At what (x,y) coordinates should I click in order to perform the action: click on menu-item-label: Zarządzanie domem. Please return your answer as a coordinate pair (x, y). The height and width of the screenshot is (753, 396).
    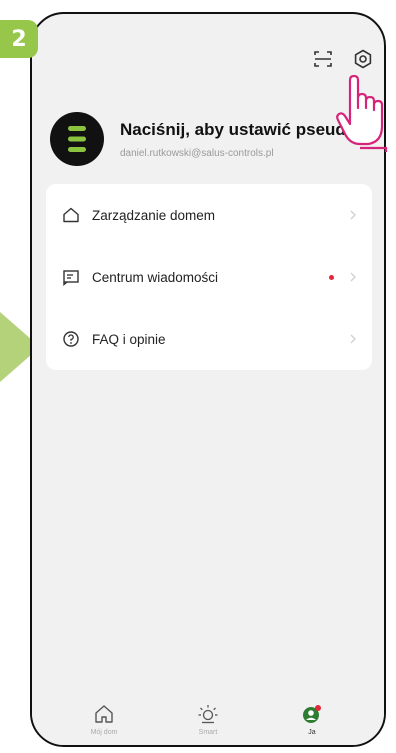
    Looking at the image, I should click on (154, 215).